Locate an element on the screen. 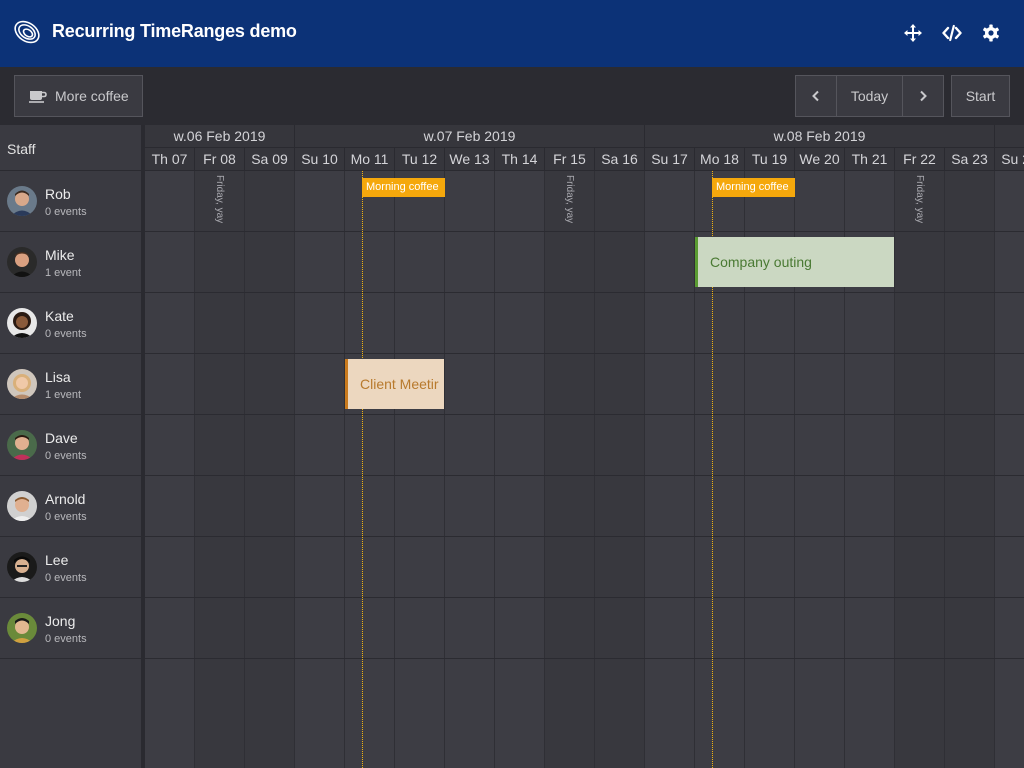  settings-icon is located at coordinates (991, 33).